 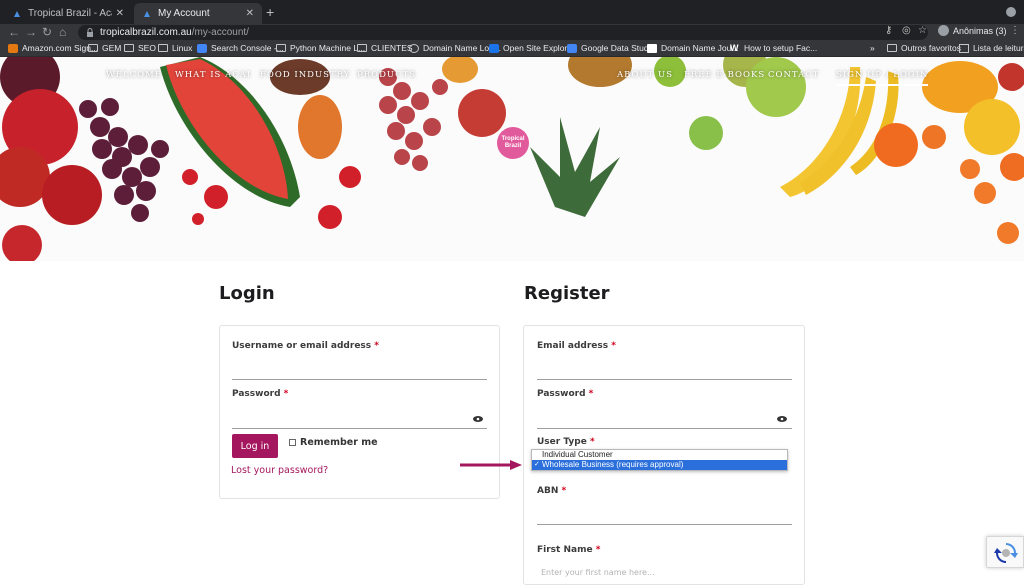 What do you see at coordinates (943, 30) in the screenshot?
I see `incognito-avatar-icon` at bounding box center [943, 30].